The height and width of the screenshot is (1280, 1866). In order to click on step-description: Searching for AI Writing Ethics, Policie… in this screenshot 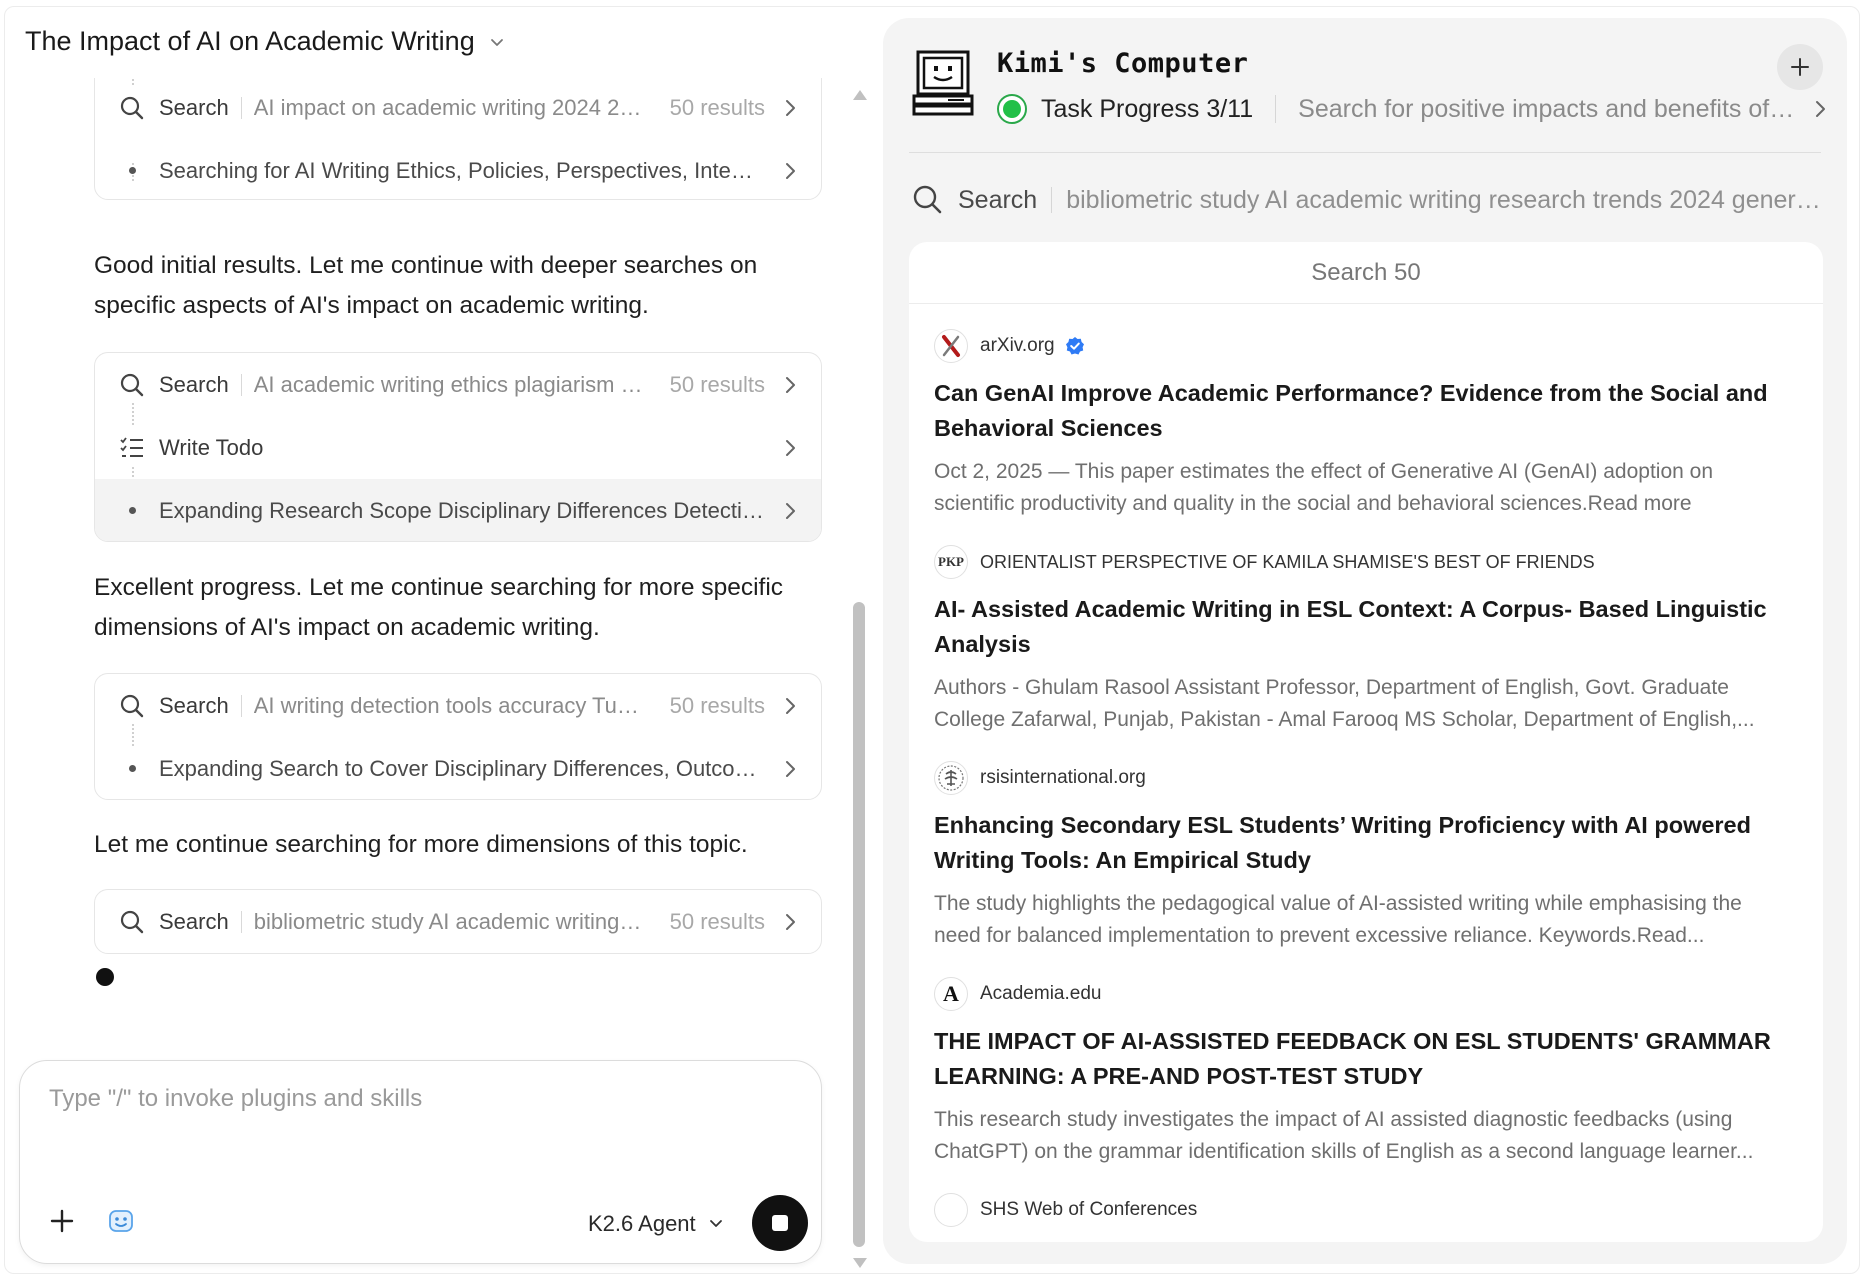, I will do `click(462, 170)`.